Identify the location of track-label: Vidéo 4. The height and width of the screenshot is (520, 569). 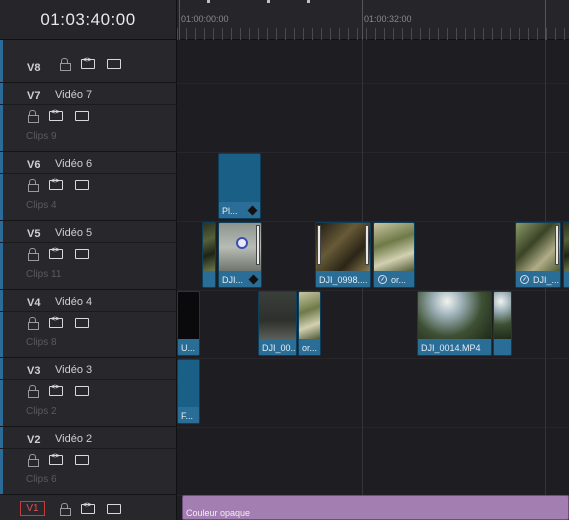
(73, 302).